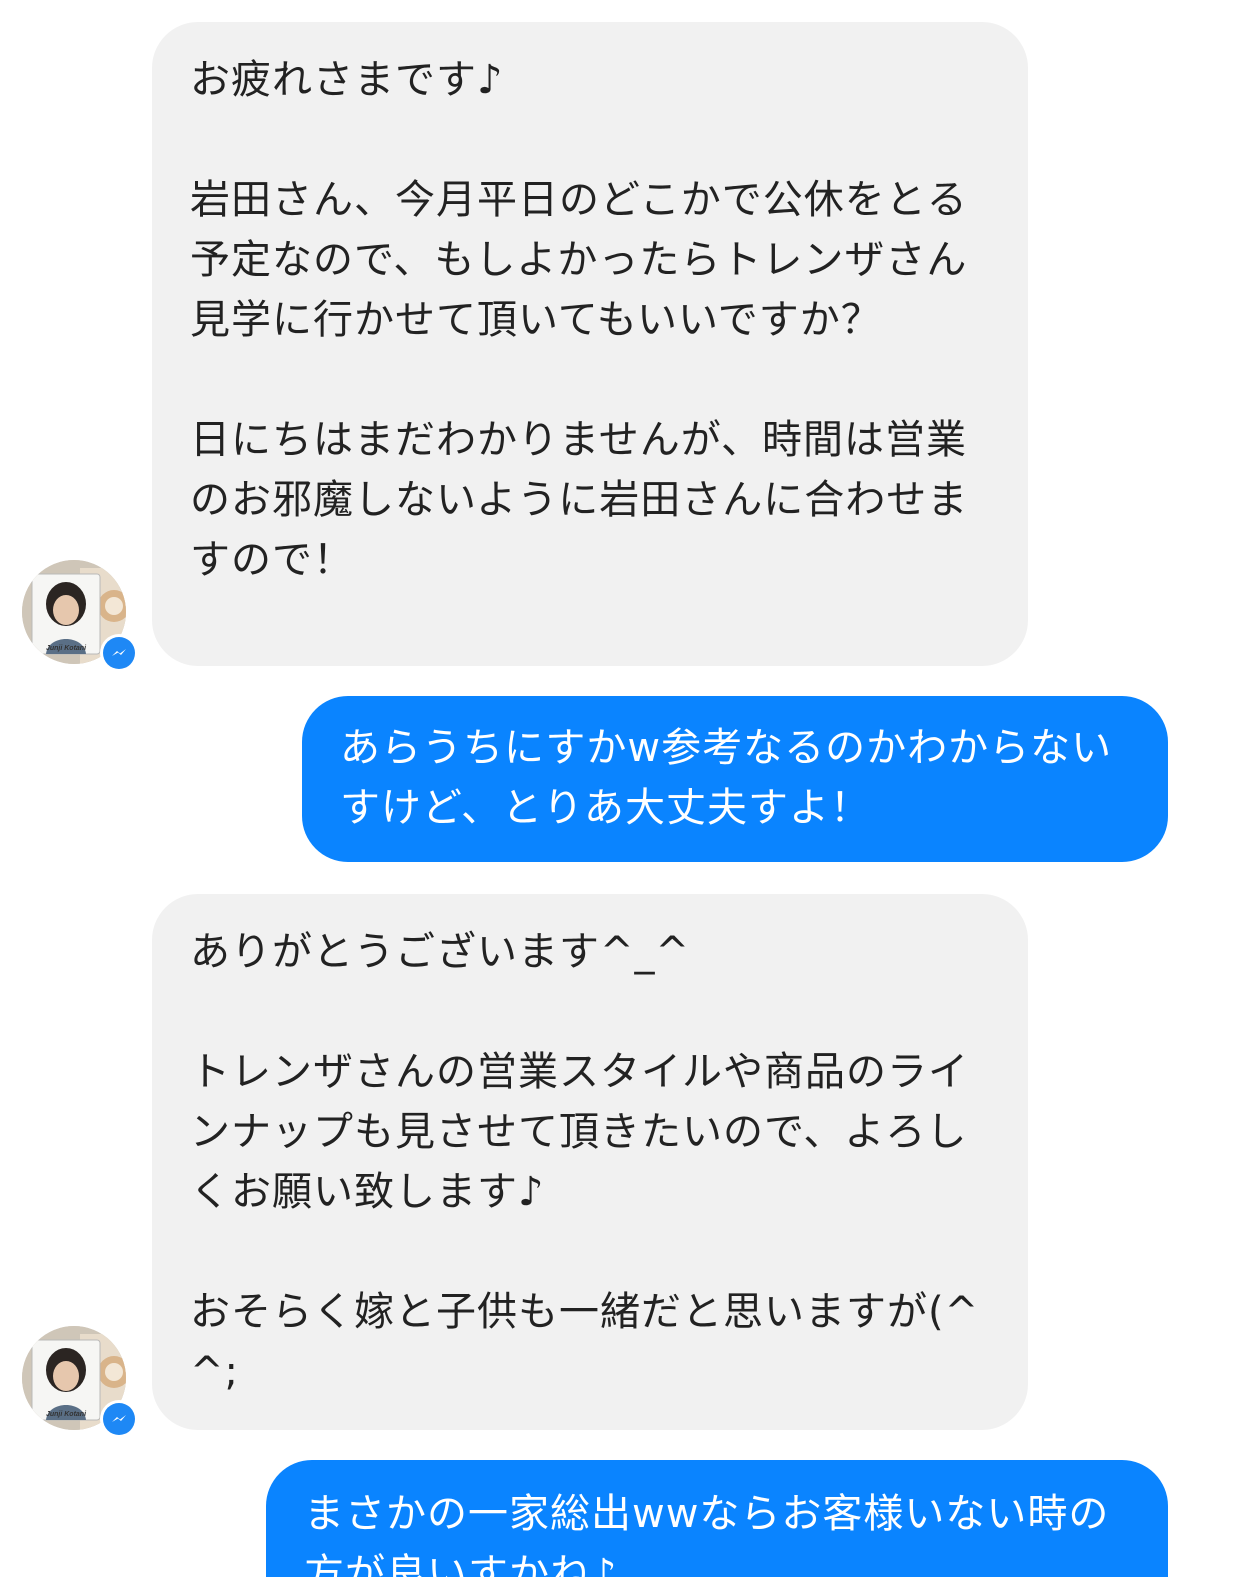 The height and width of the screenshot is (1577, 1234). Describe the element at coordinates (735, 779) in the screenshot. I see `outgoing-message-bubble: あらうちにすかw参考なるのかわからないすけど、とりあ大丈夫すよ！` at that location.